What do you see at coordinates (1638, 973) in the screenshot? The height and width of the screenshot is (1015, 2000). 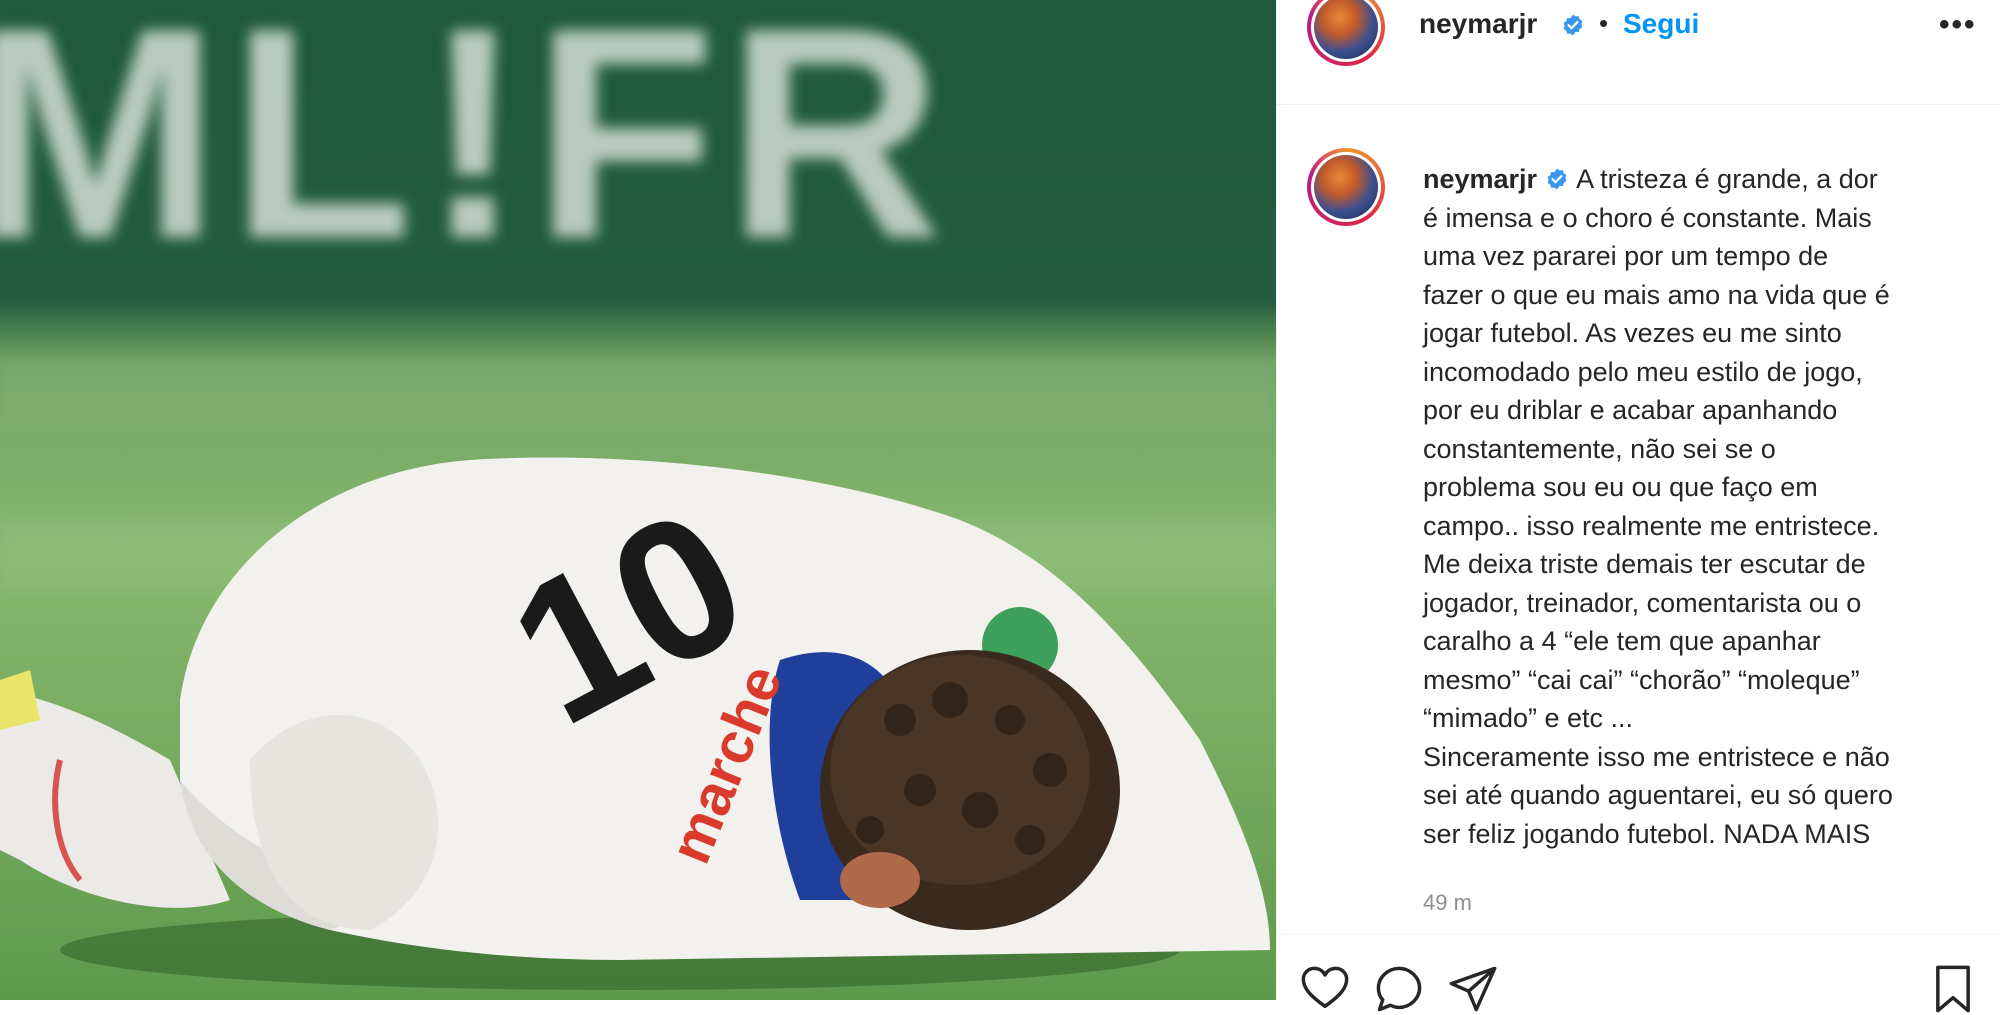 I see `post-action-bar` at bounding box center [1638, 973].